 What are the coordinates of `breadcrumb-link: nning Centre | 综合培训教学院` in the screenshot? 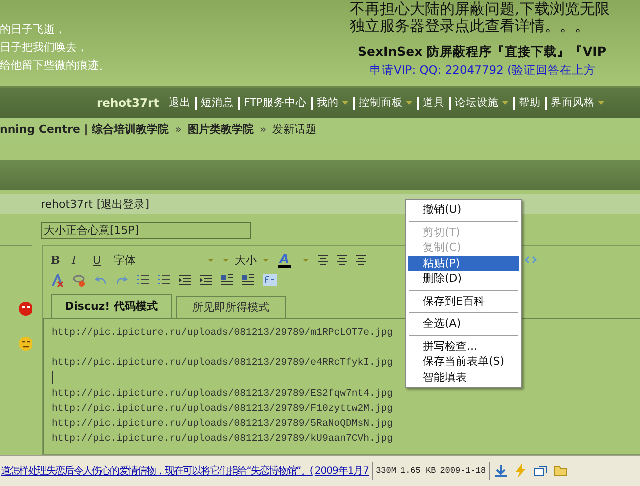 It's located at (85, 129).